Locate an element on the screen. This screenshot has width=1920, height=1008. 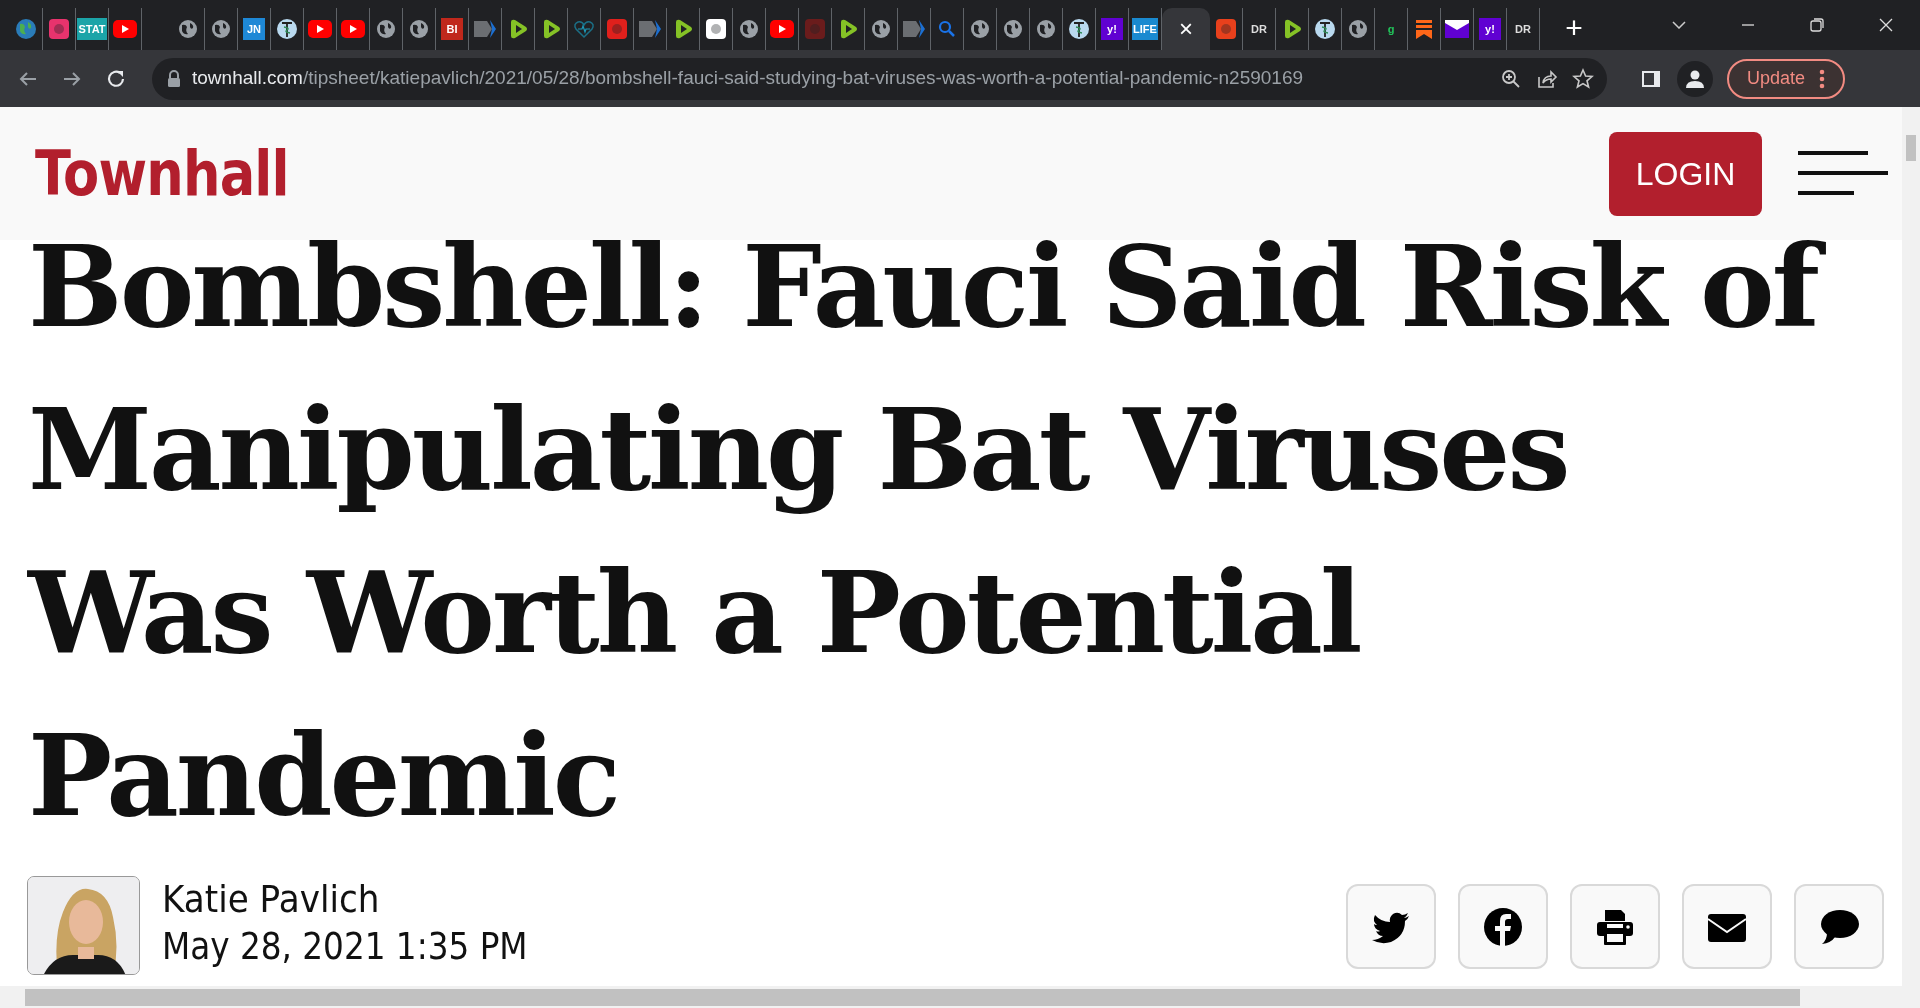
browser-tab: BI is located at coordinates (452, 29).